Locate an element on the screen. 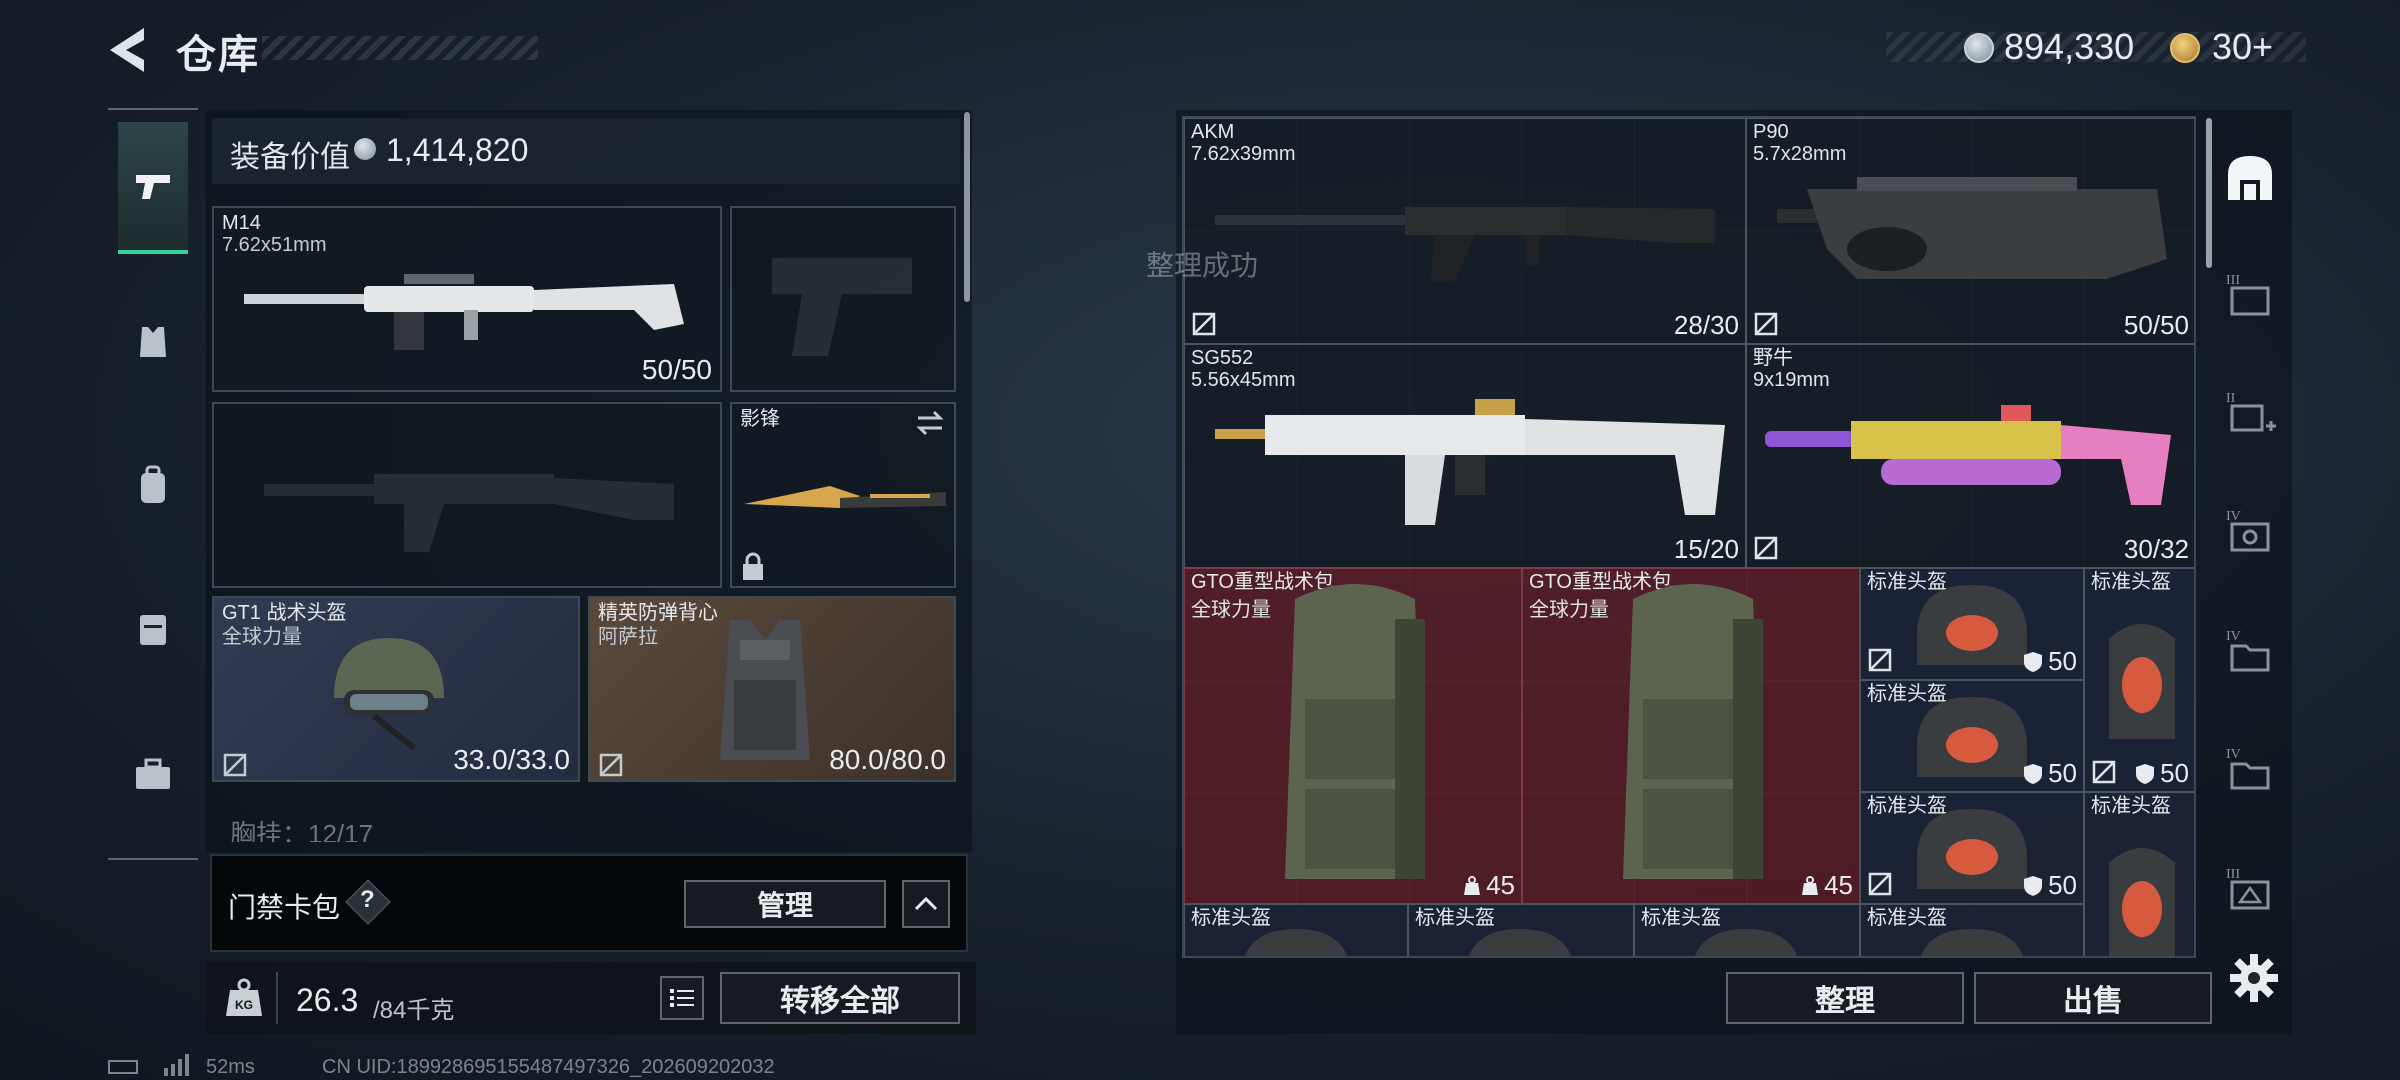  rail-storage-3b: III is located at coordinates (2250, 890).